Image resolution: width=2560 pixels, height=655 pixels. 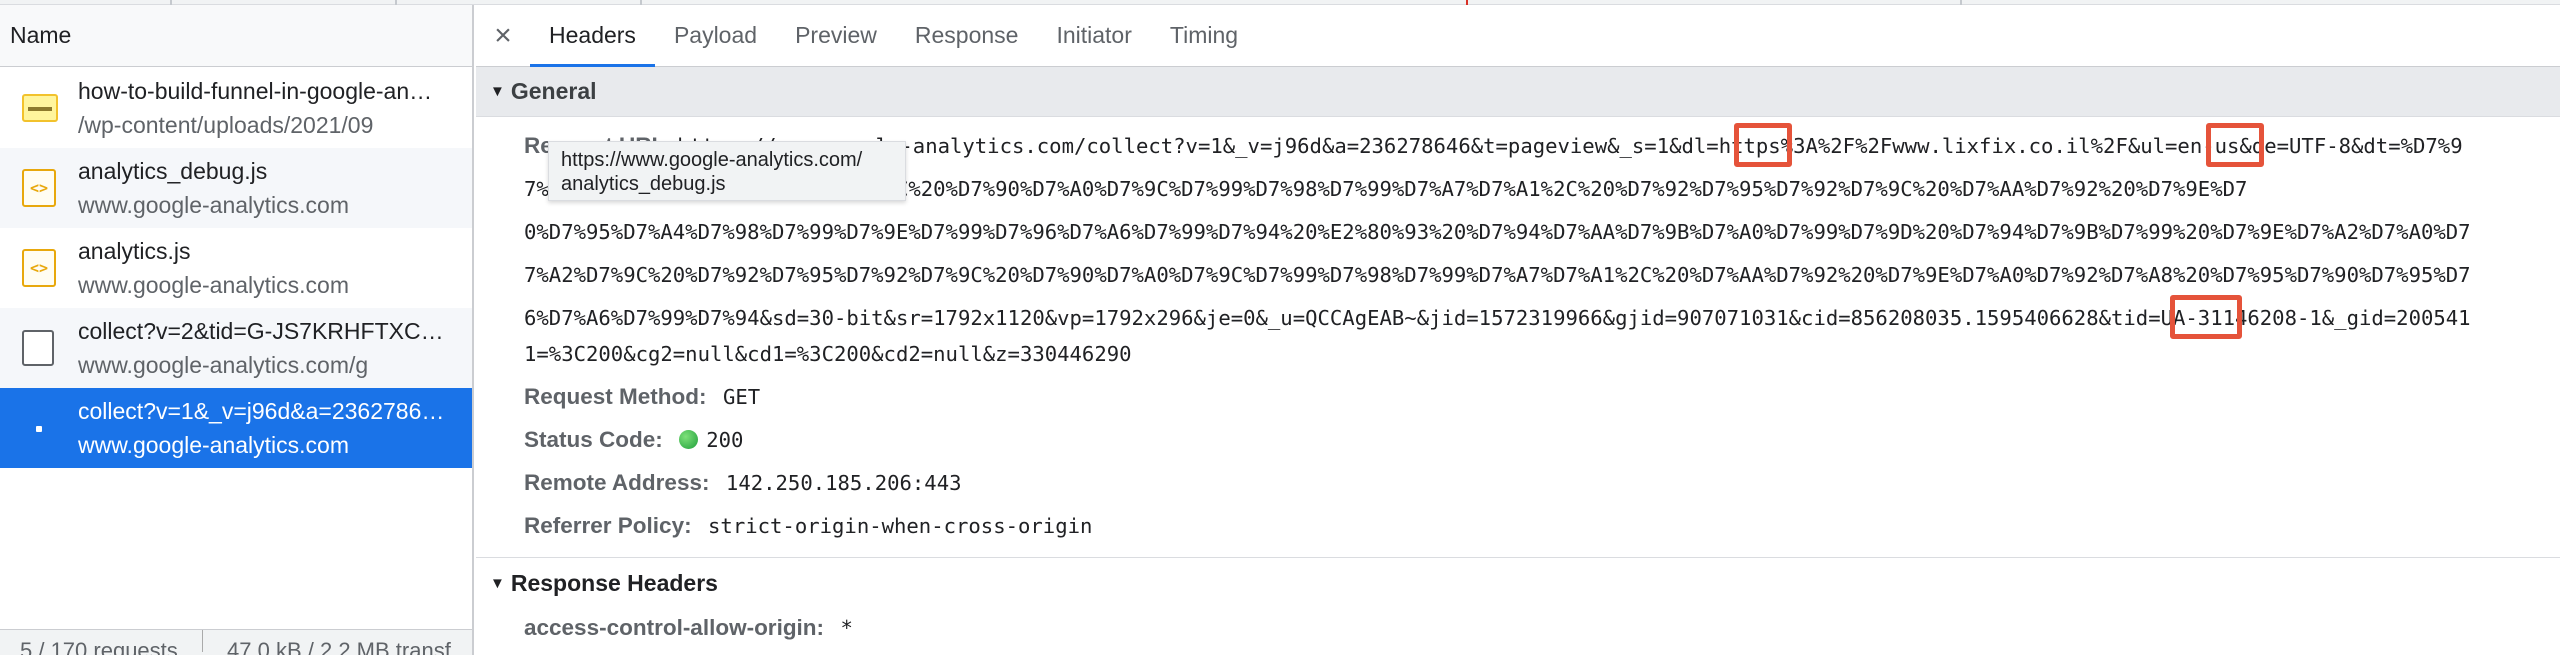 What do you see at coordinates (592, 36) in the screenshot?
I see `tab-headers: Headers` at bounding box center [592, 36].